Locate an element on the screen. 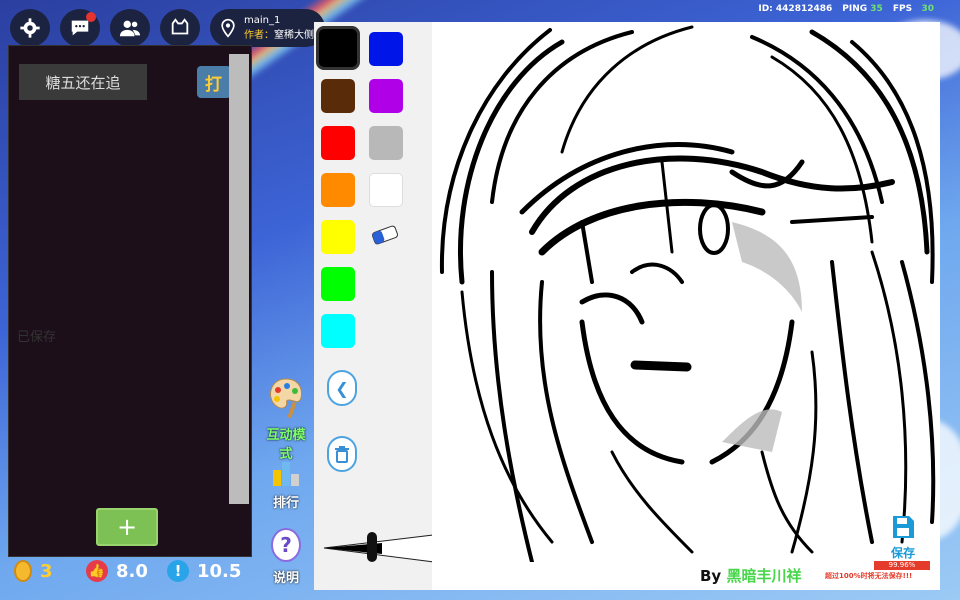  back-icon: ❮ is located at coordinates (342, 388).